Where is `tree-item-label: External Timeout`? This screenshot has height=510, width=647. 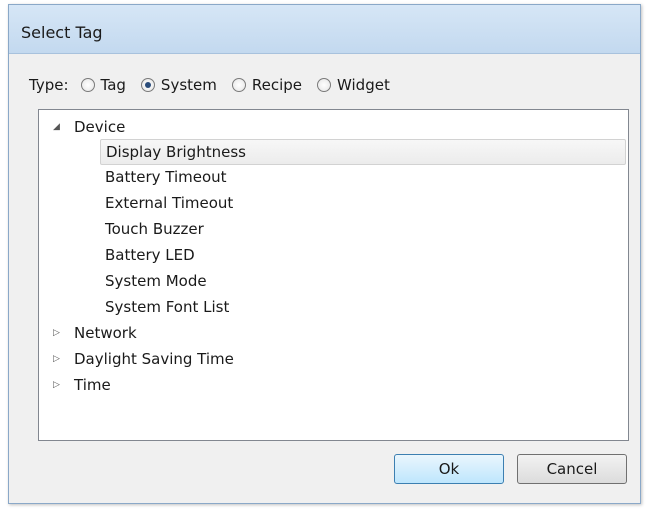
tree-item-label: External Timeout is located at coordinates (169, 203).